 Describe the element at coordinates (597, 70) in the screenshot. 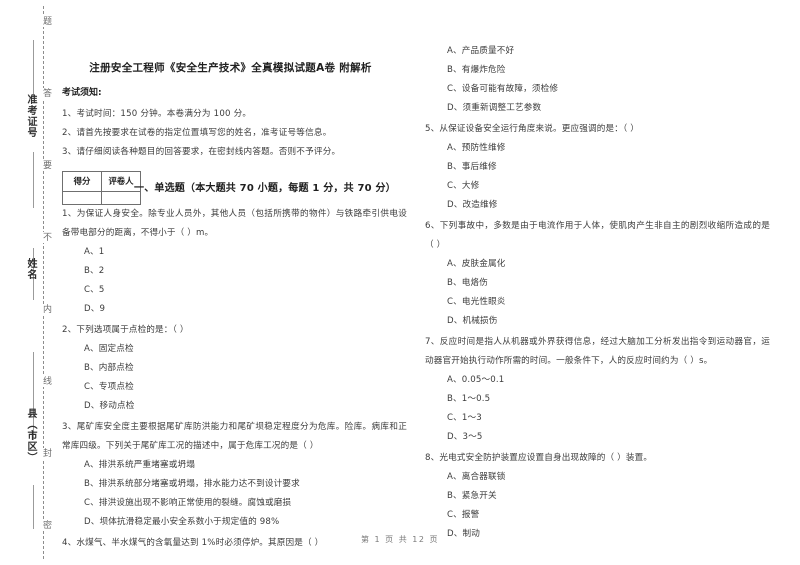

I see `question-option: B、有爆炸危险` at that location.